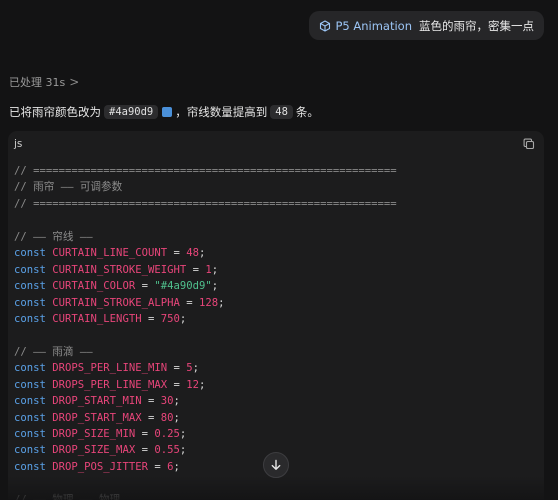 This screenshot has height=500, width=558. What do you see at coordinates (53, 351) in the screenshot?
I see `code-token: // —— 雨滴 ——` at bounding box center [53, 351].